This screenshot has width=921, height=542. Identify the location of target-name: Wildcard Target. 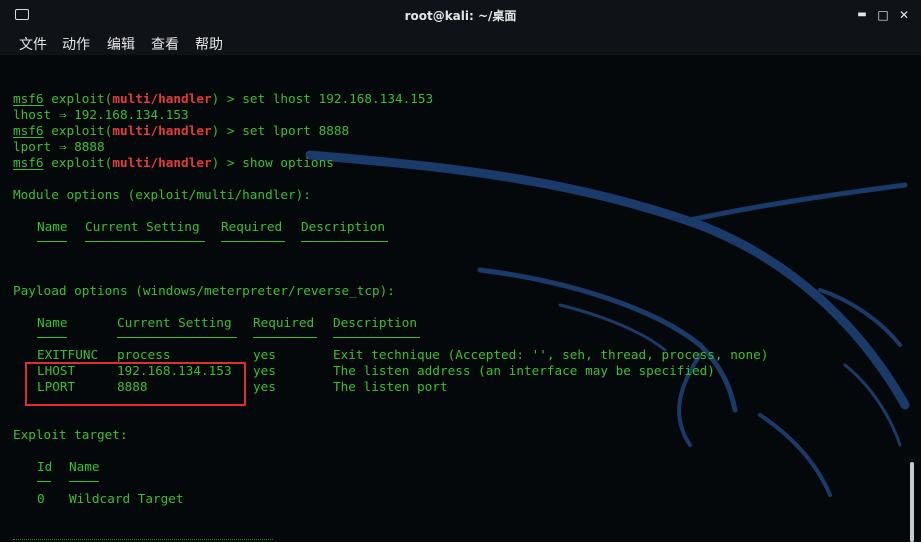
(126, 498).